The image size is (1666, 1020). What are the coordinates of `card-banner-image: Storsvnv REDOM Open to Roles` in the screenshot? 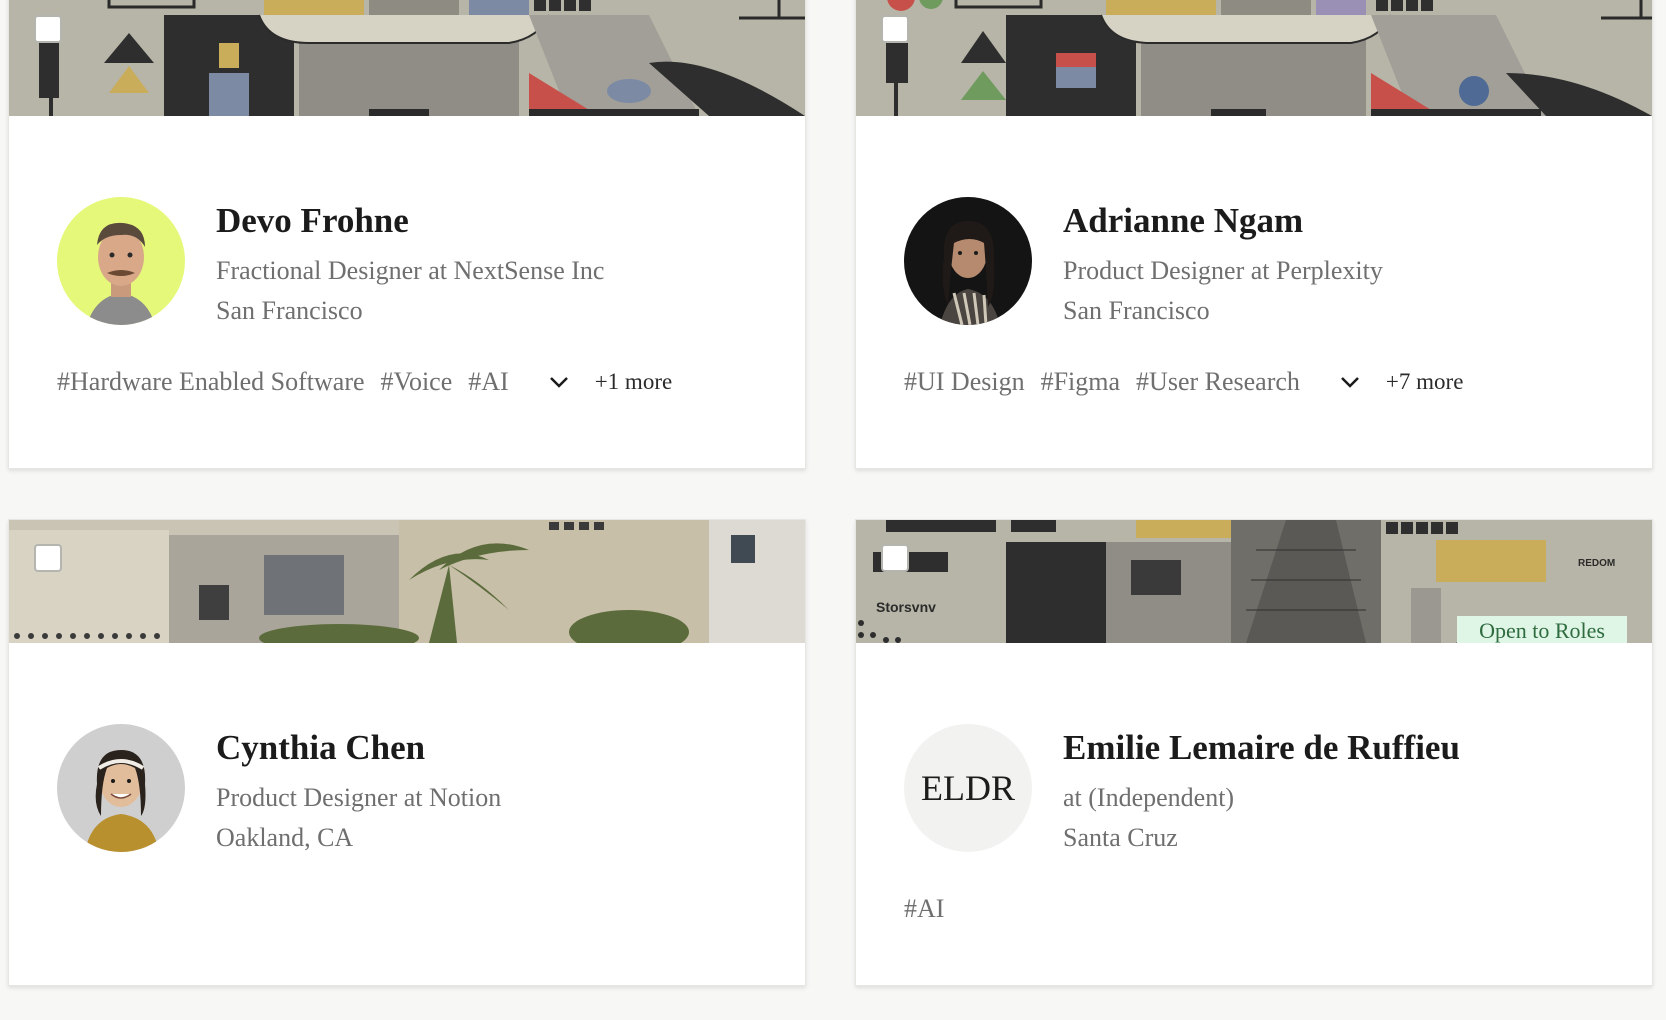 It's located at (1254, 581).